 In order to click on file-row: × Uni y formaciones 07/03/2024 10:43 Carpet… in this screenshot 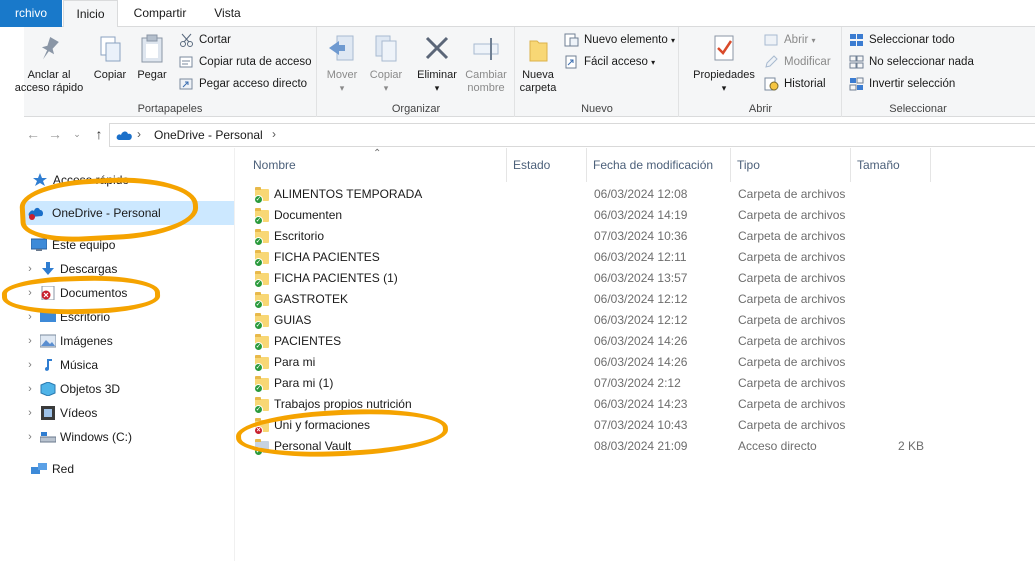, I will do `click(635, 425)`.